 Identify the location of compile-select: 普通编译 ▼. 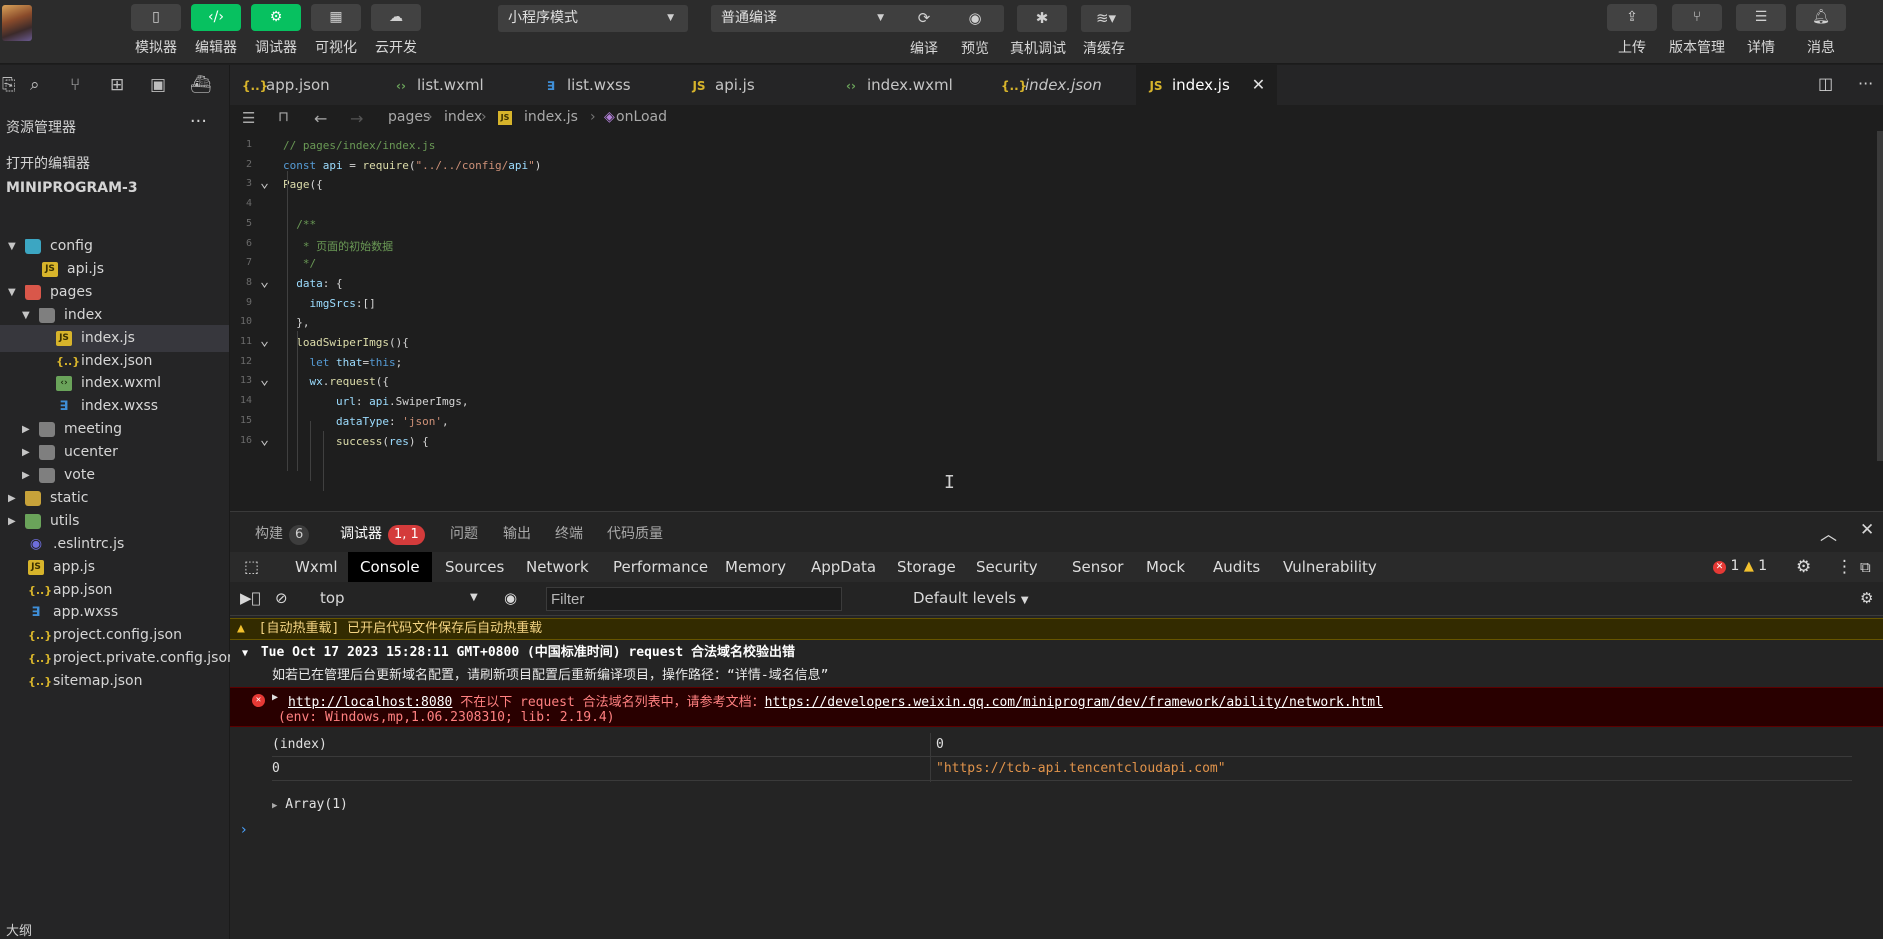
(804, 18).